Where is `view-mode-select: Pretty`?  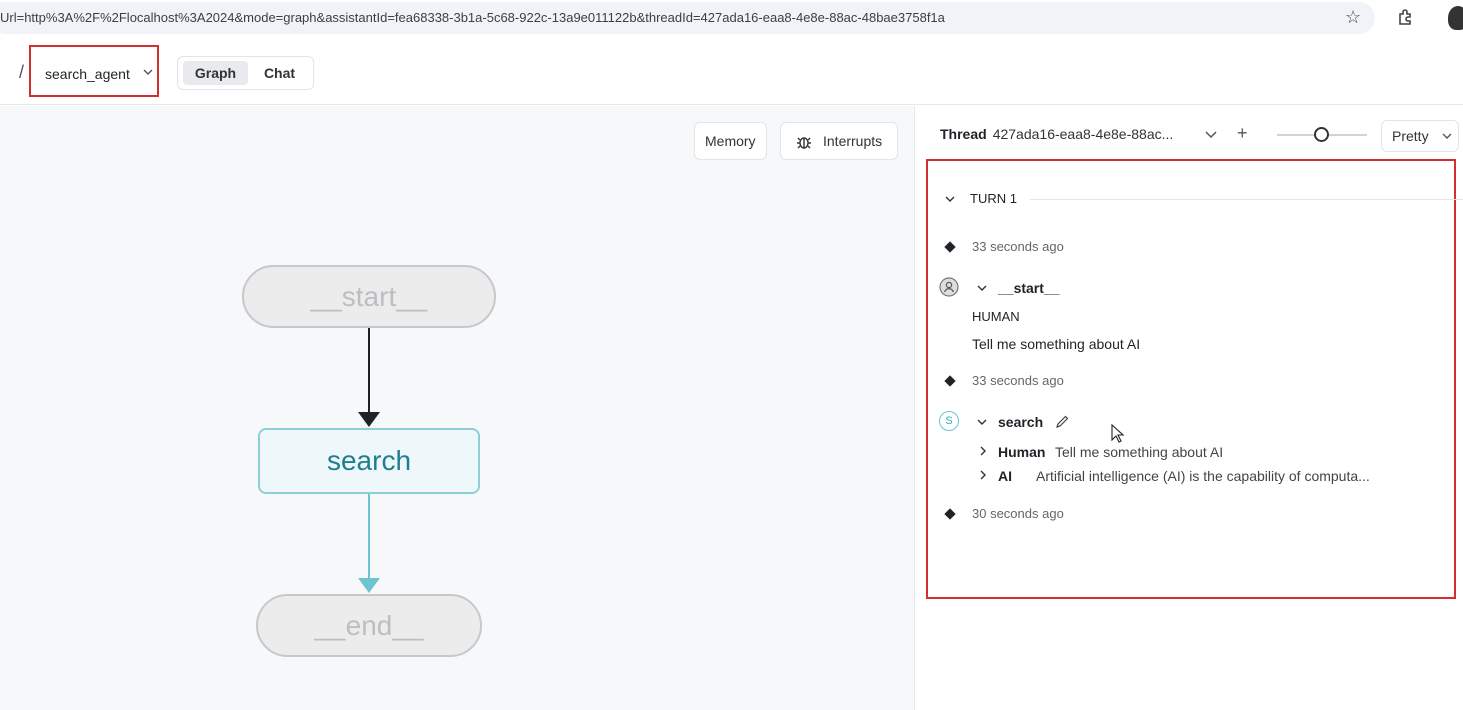
view-mode-select: Pretty is located at coordinates (1420, 136).